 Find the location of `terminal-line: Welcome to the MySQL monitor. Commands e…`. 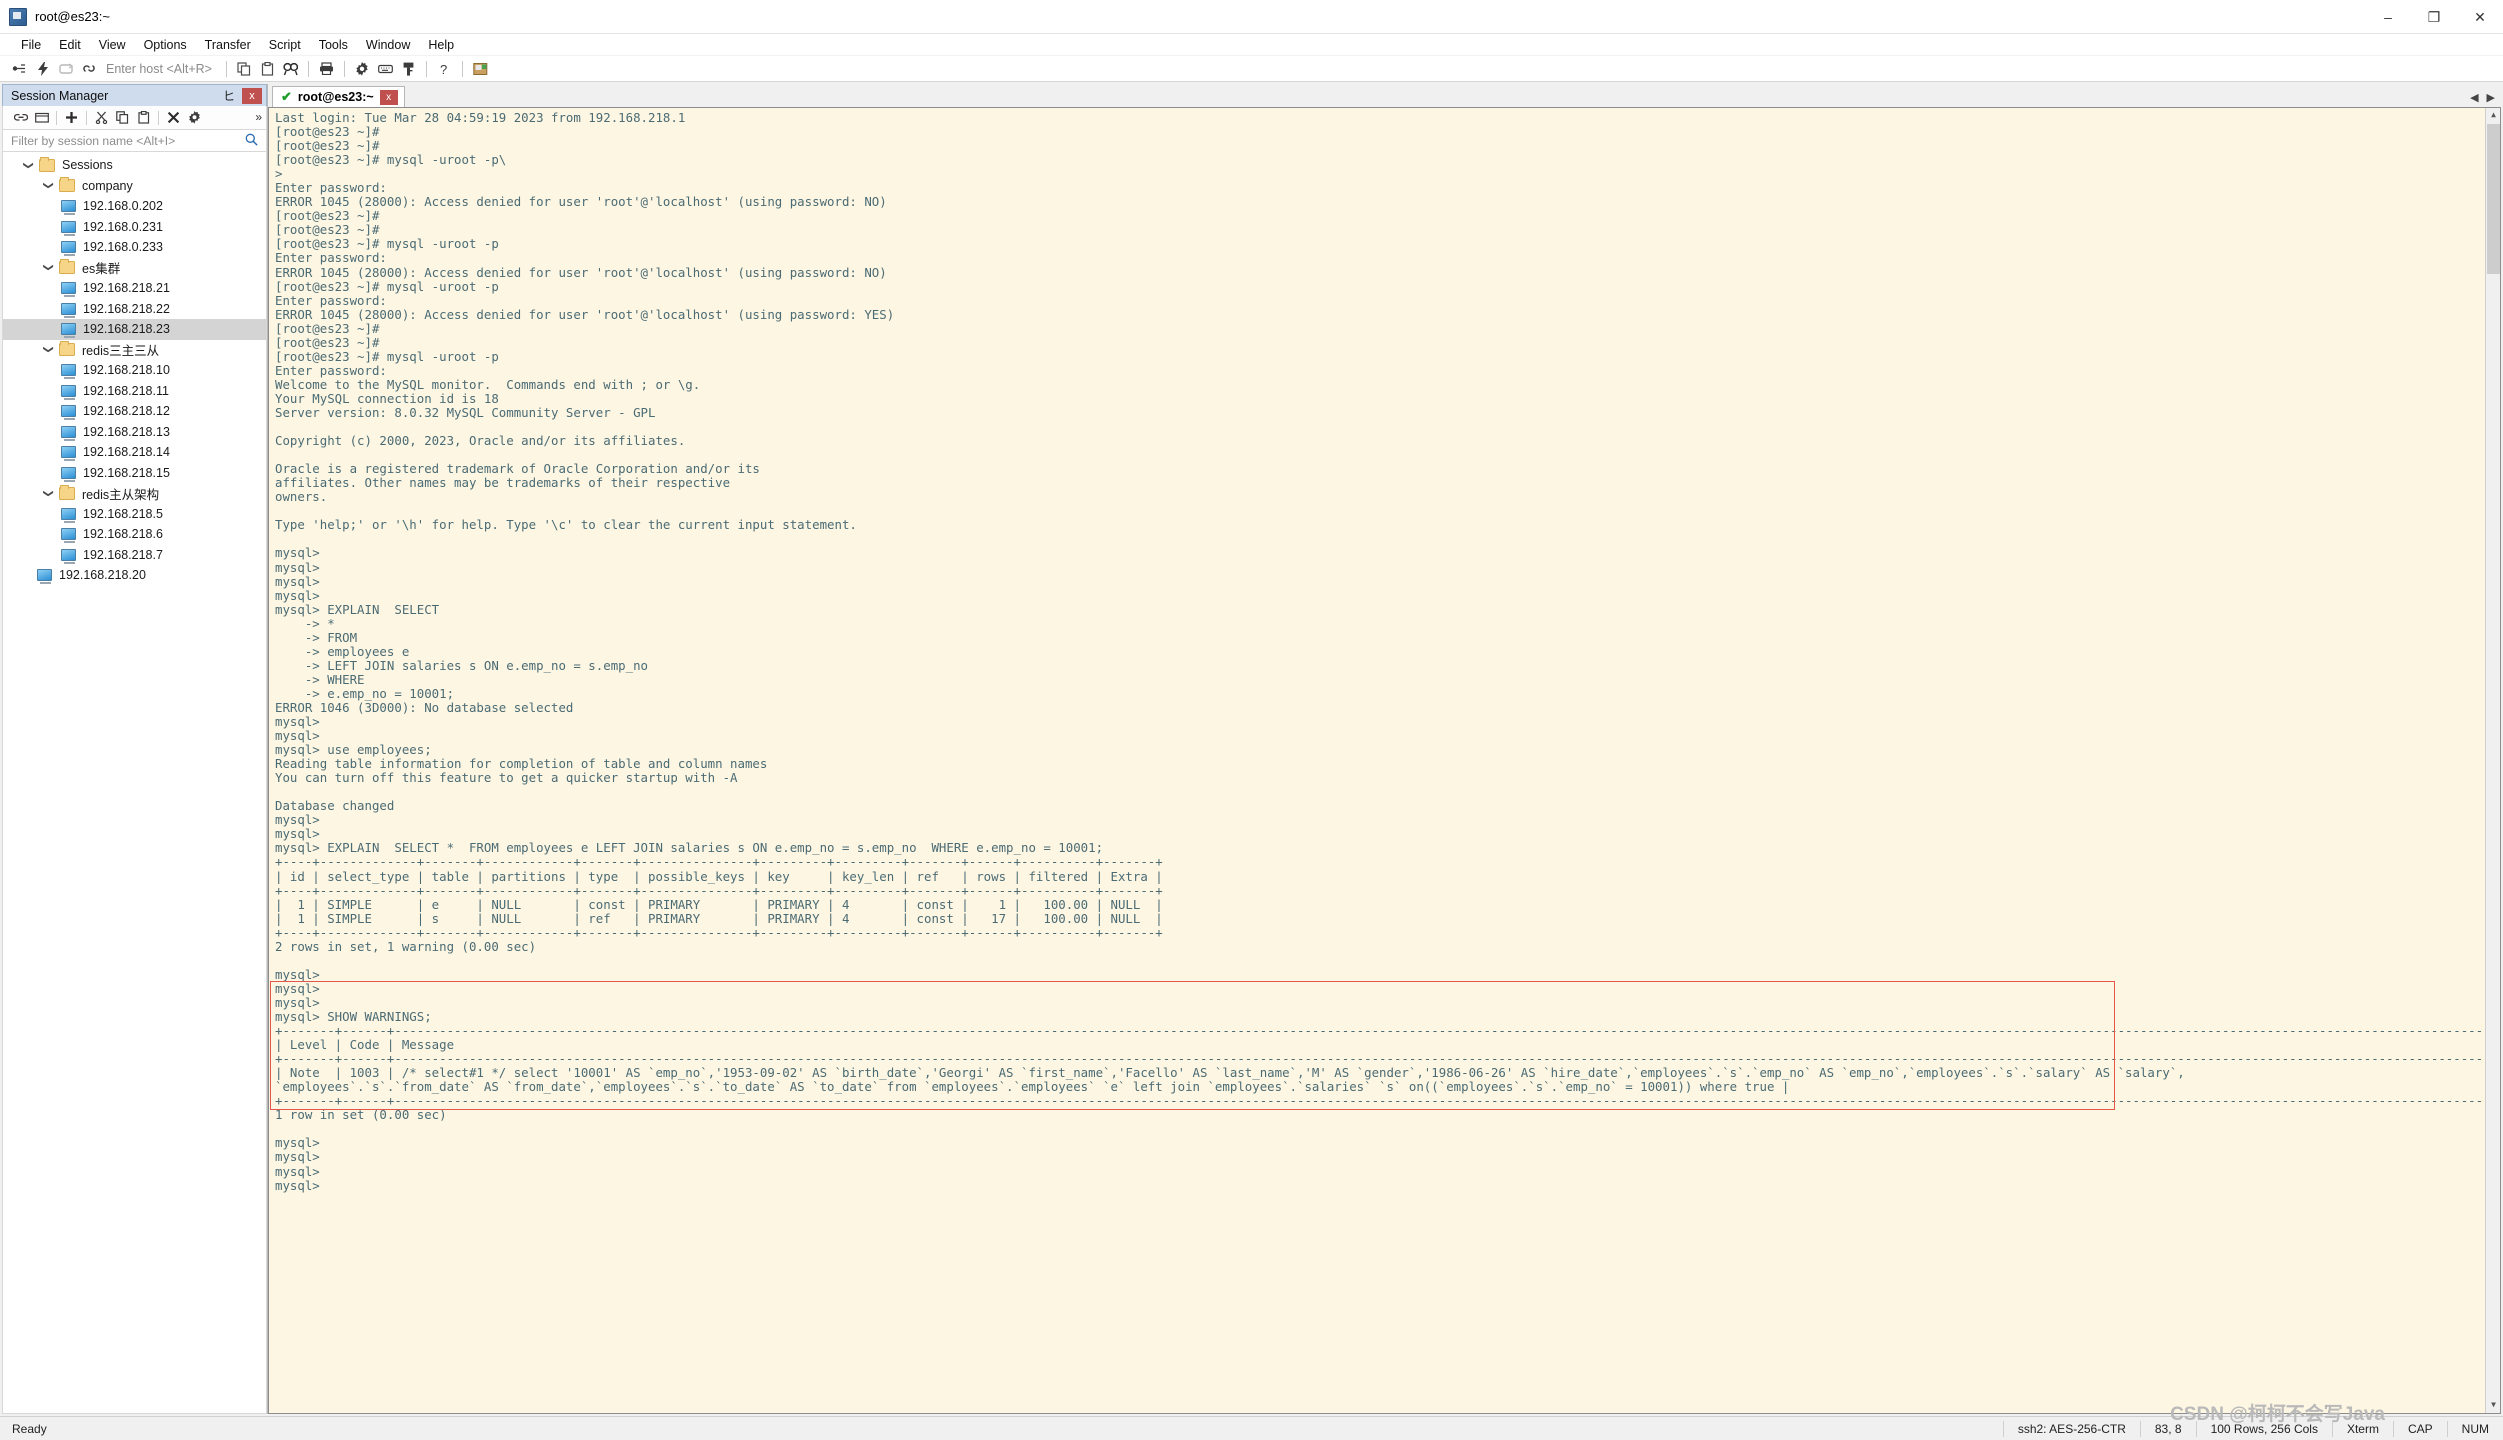

terminal-line: Welcome to the MySQL monitor. Commands e… is located at coordinates (488, 384).